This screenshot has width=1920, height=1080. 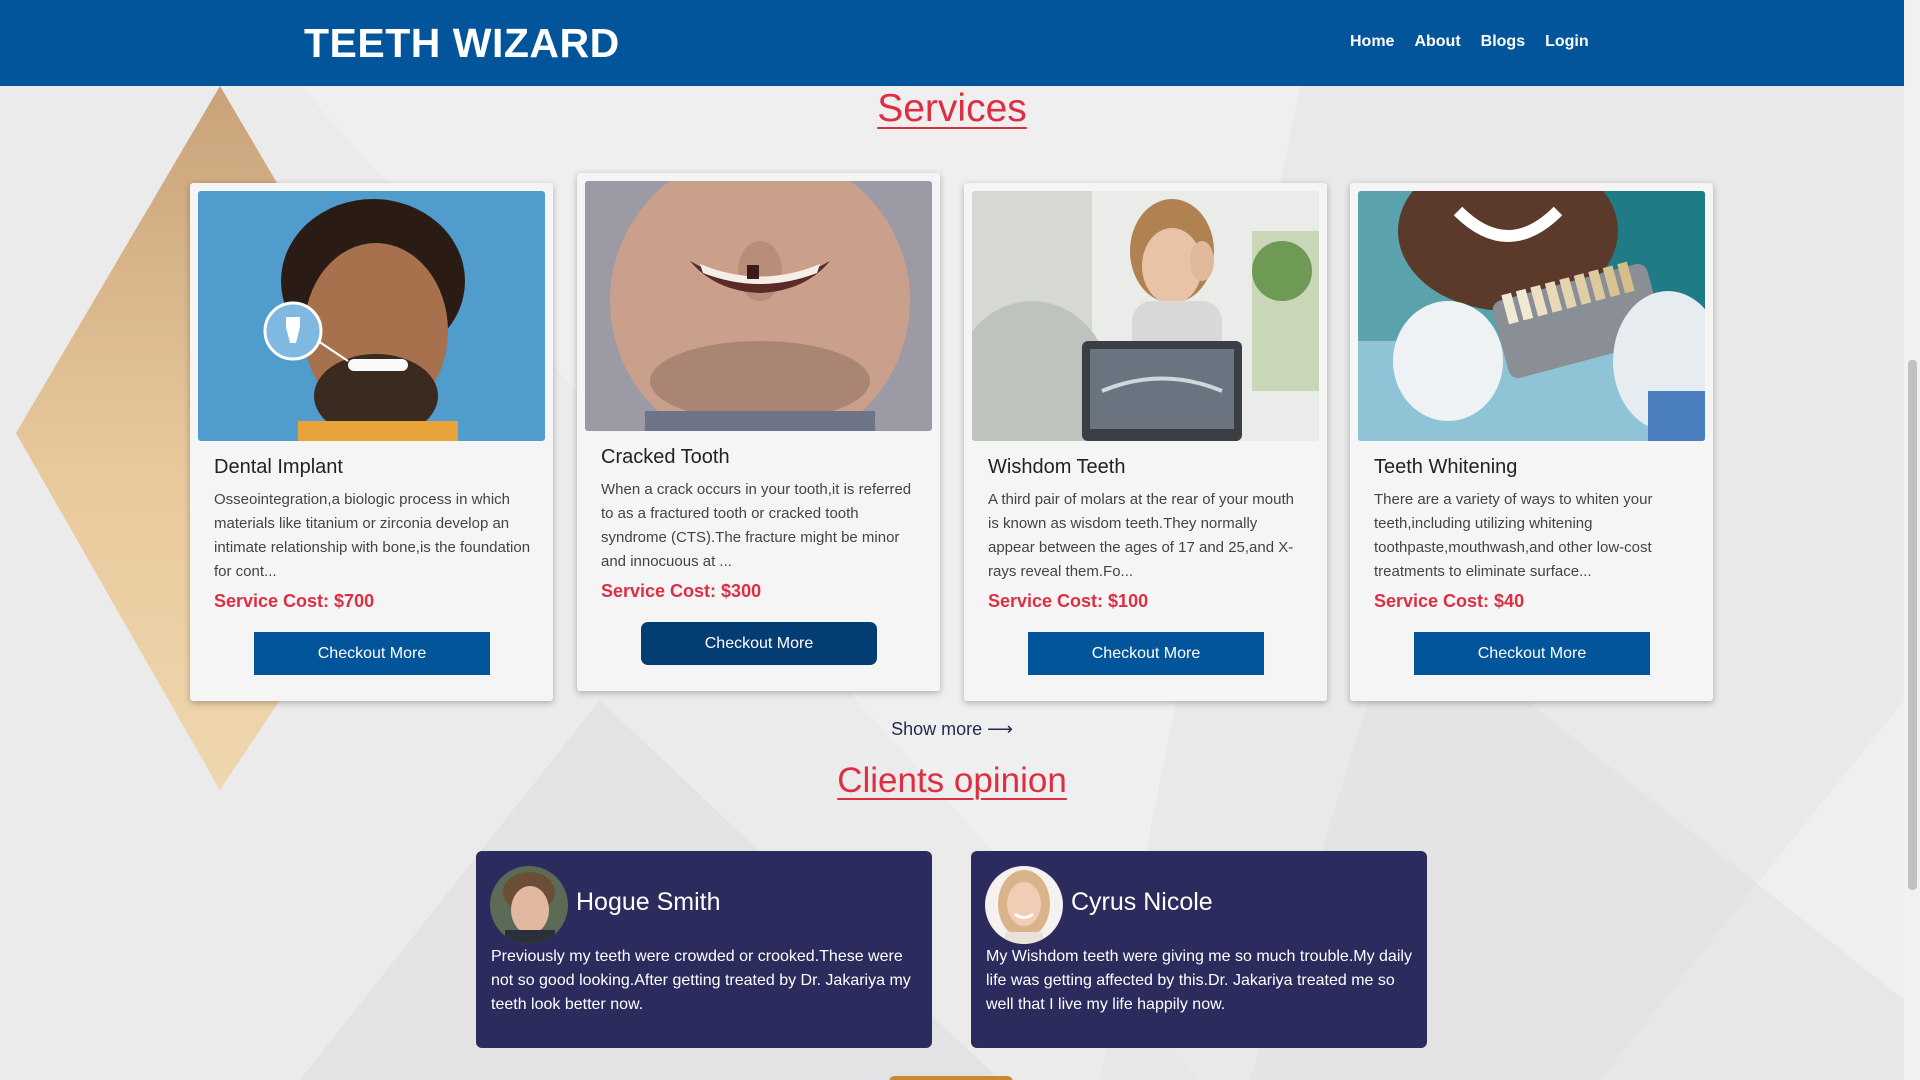 I want to click on card-title: Wishdom Teeth, so click(x=1057, y=467).